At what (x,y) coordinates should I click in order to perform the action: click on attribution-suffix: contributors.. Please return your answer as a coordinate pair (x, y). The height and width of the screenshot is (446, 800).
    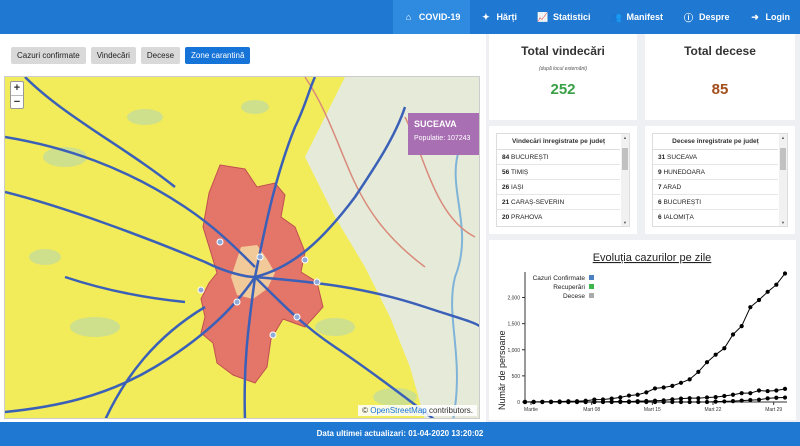
    Looking at the image, I should click on (450, 410).